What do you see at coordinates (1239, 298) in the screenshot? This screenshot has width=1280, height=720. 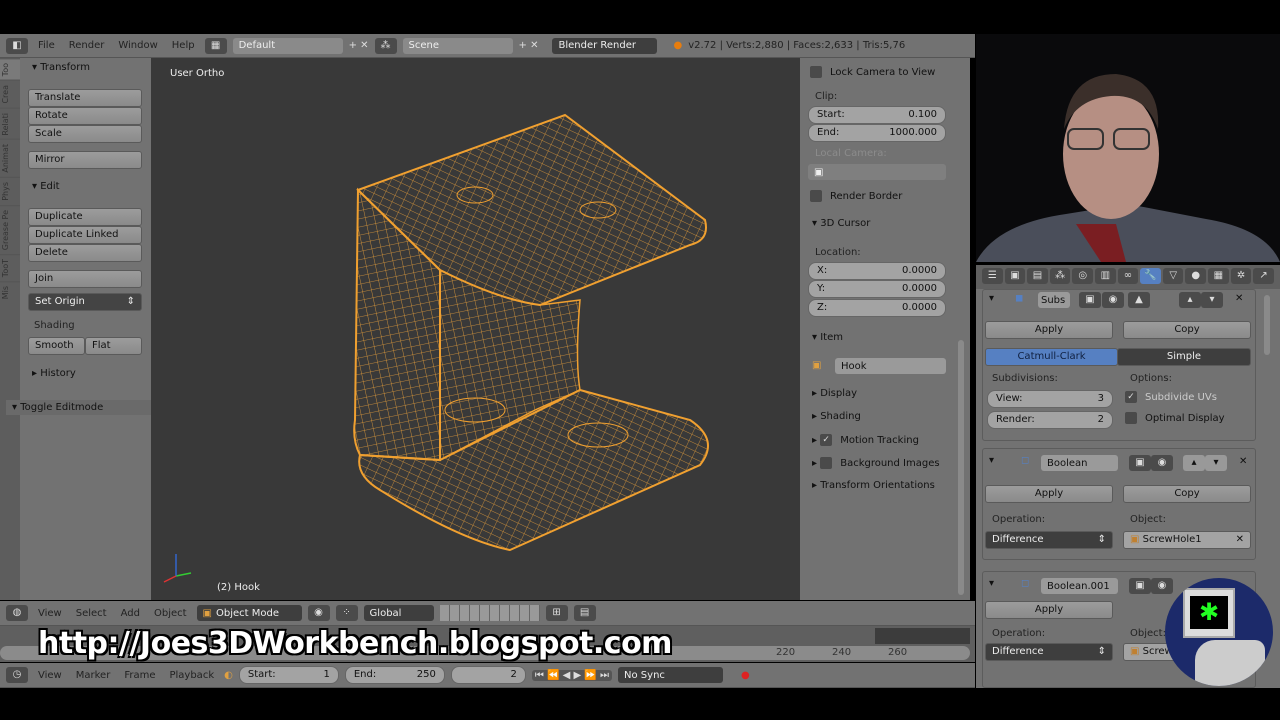 I see `remove-modifier-icon: ✕` at bounding box center [1239, 298].